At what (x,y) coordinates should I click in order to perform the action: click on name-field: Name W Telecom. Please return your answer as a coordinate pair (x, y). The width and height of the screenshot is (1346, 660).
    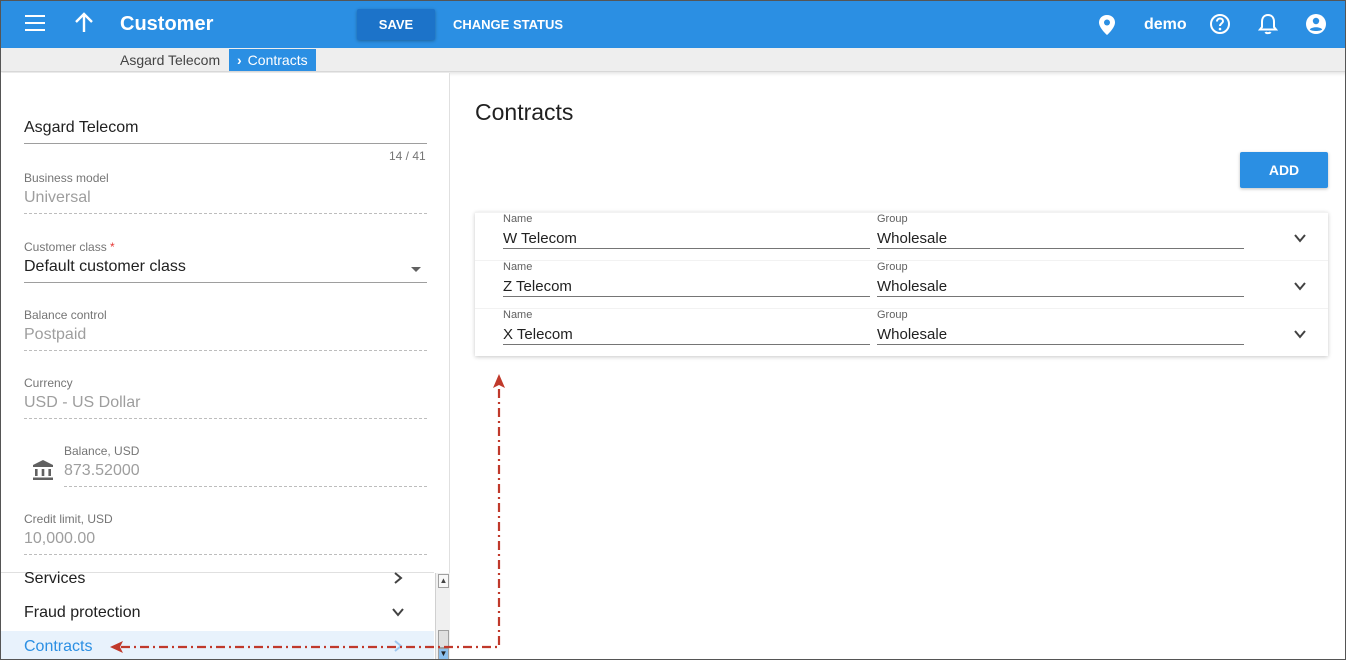
    Looking at the image, I should click on (686, 231).